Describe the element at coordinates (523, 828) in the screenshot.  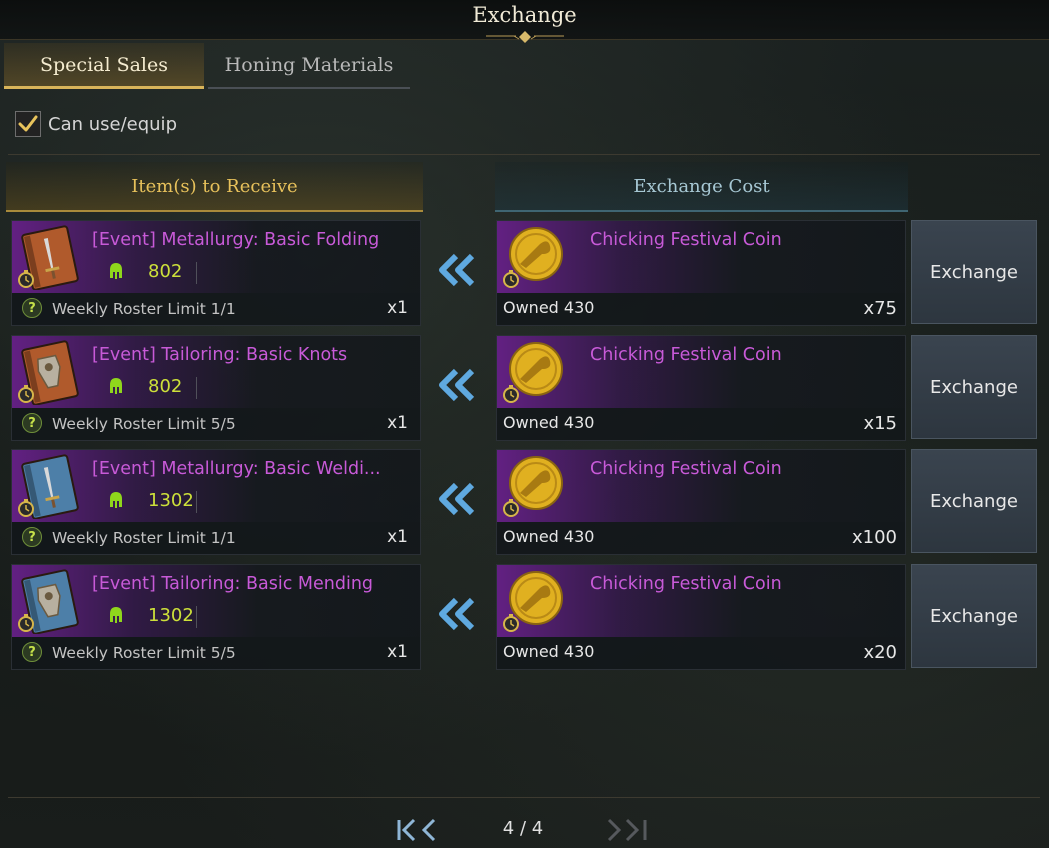
I see `page-indicator: 4 / 4` at that location.